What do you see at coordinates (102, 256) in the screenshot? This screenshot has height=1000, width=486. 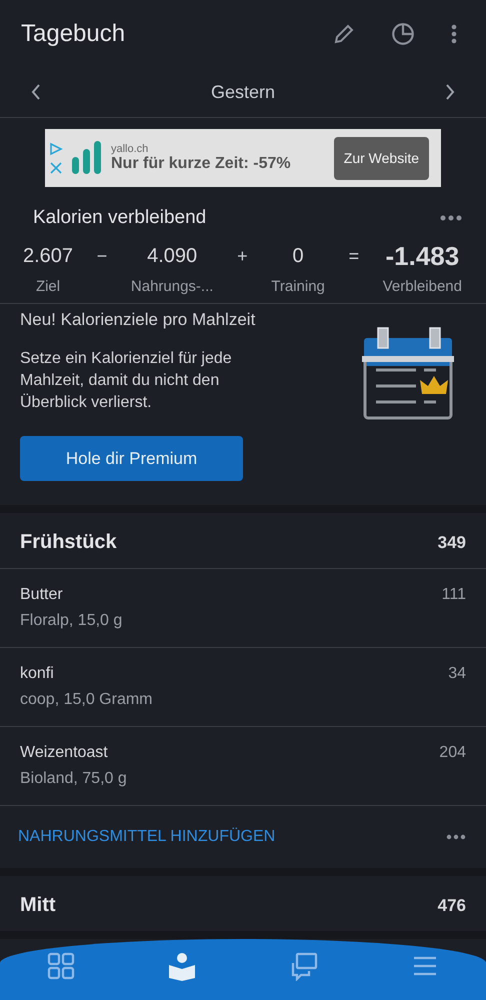 I see `operator: −` at bounding box center [102, 256].